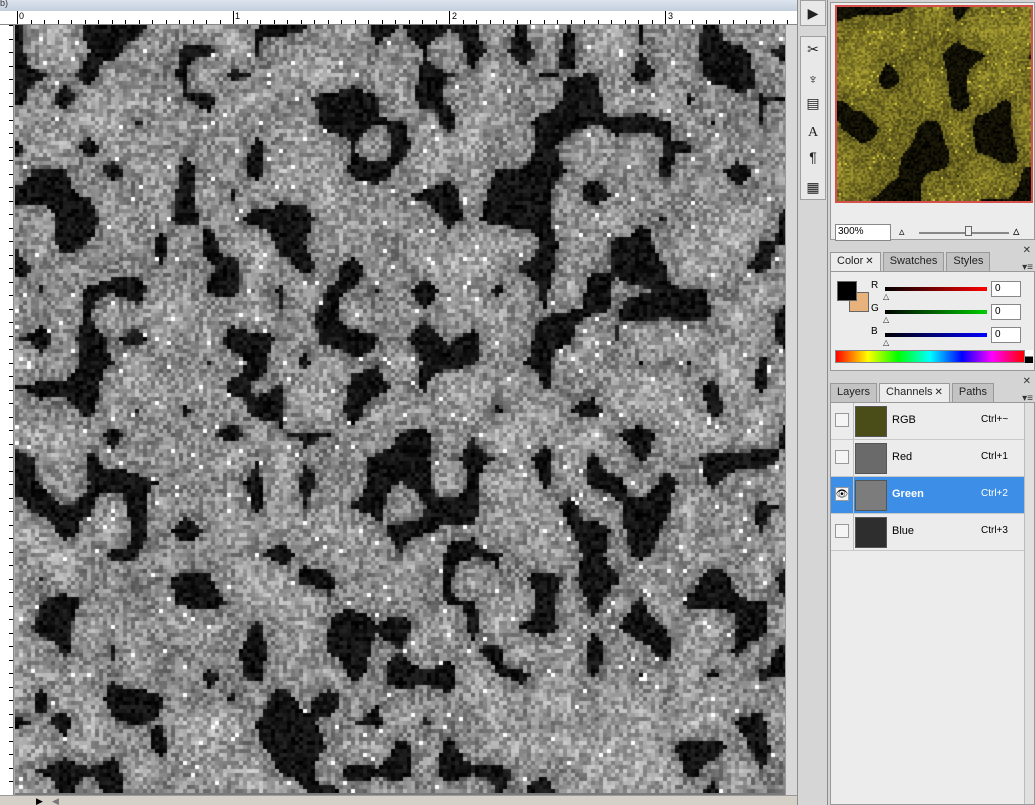 The height and width of the screenshot is (805, 1035). Describe the element at coordinates (39, 800) in the screenshot. I see `status-menu-arrow-icon: ▶` at that location.